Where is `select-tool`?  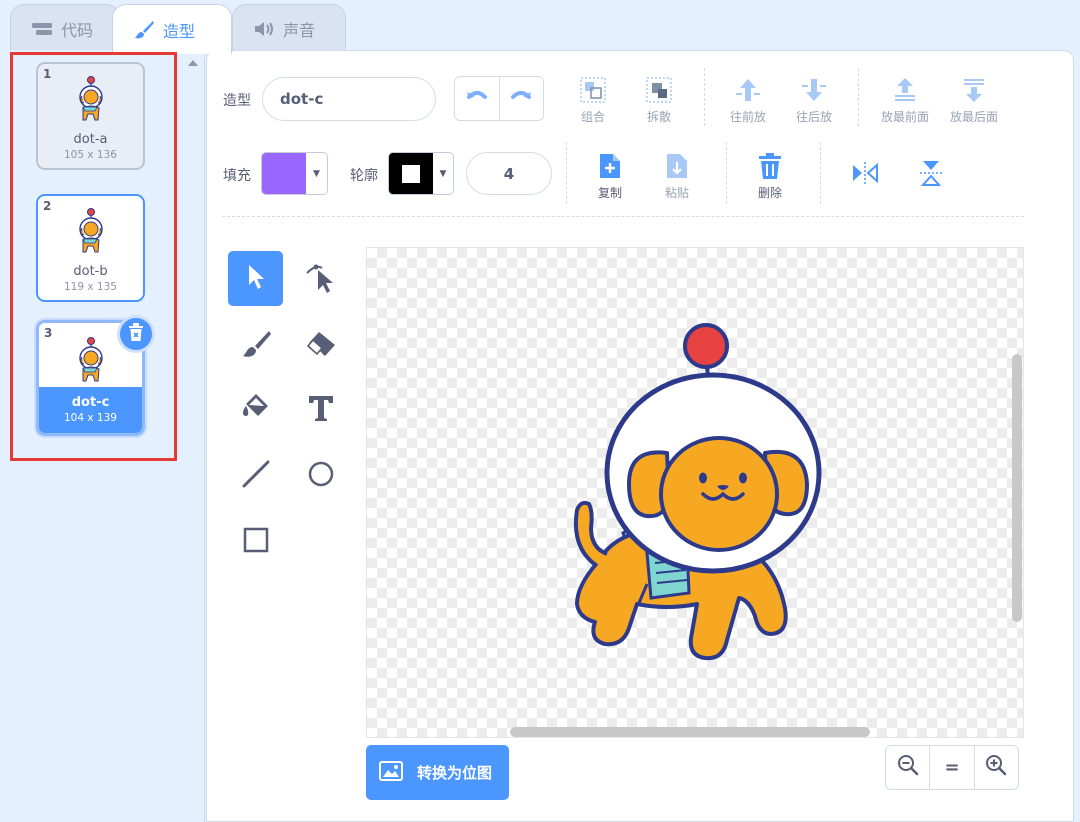
select-tool is located at coordinates (255, 278).